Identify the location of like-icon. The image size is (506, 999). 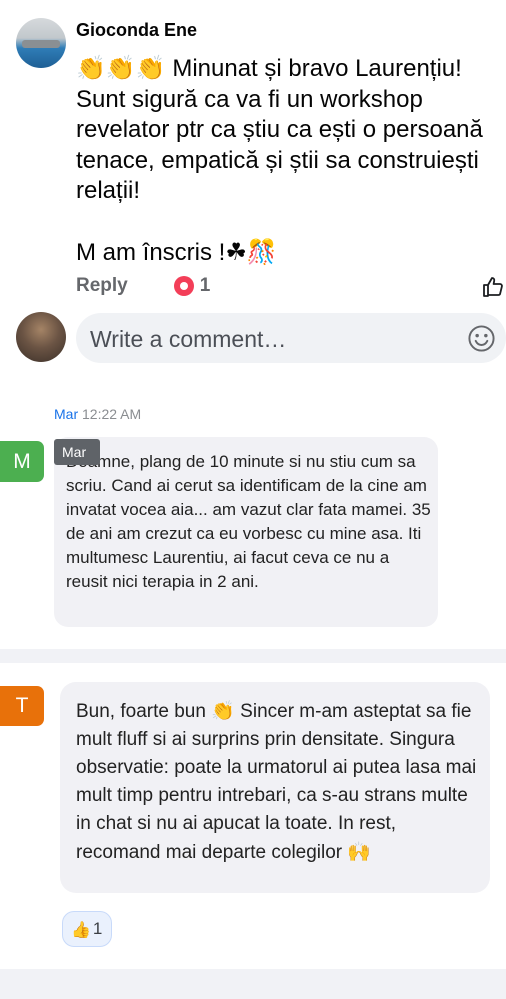
(493, 287).